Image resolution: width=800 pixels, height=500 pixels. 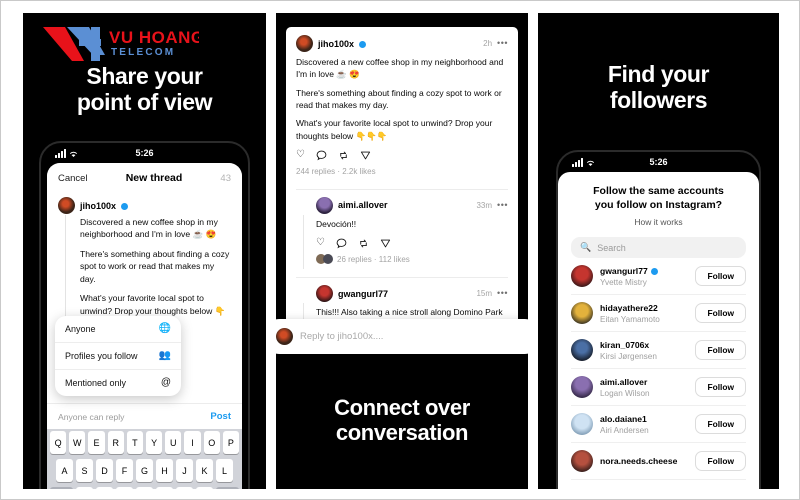 I want to click on cancel-button: Cancel, so click(x=73, y=178).